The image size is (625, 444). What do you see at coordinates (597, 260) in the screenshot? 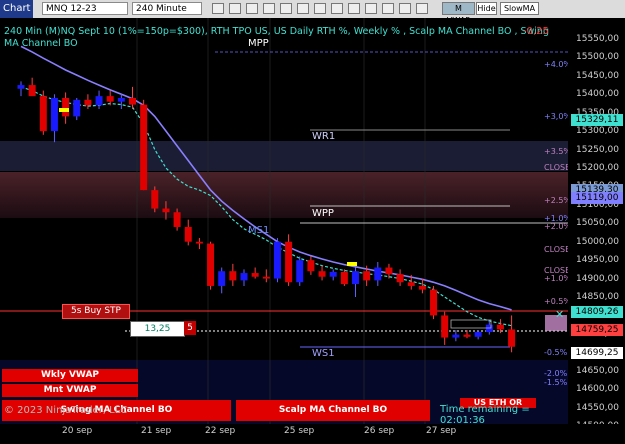
I see `price-tick: 14950,00` at bounding box center [597, 260].